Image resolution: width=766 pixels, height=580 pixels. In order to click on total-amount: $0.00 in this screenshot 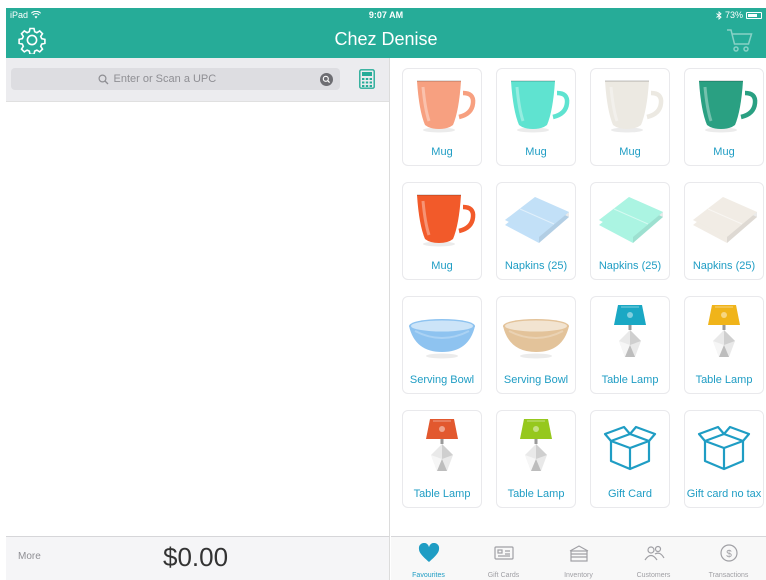, I will do `click(196, 557)`.